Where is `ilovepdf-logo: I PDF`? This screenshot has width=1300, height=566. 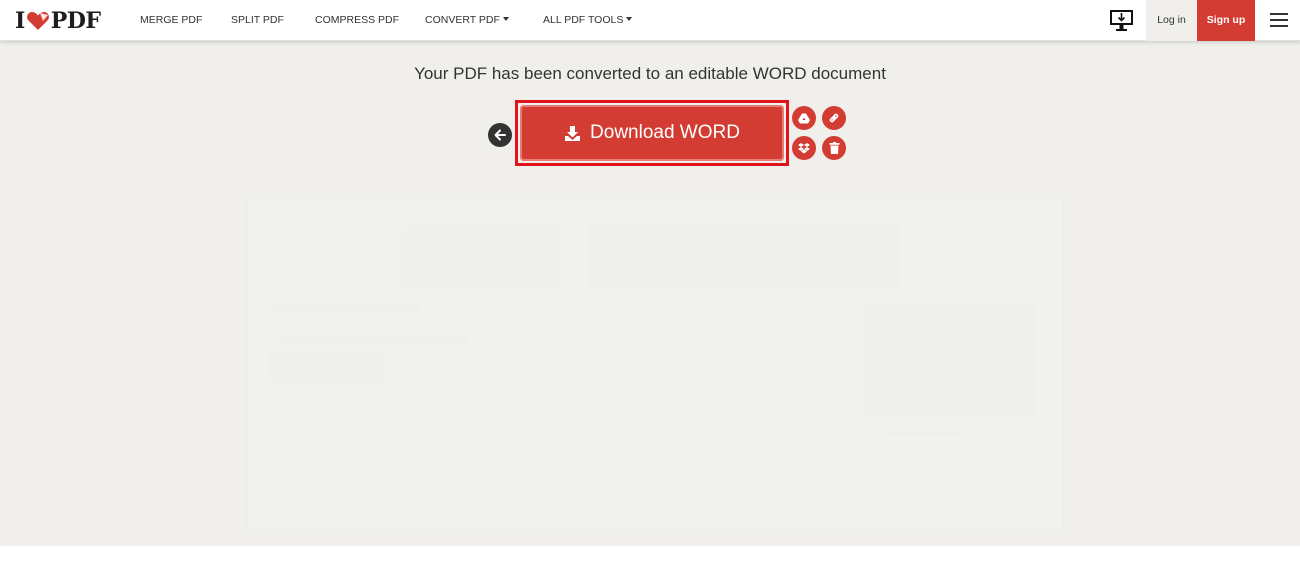 ilovepdf-logo: I PDF is located at coordinates (58, 21).